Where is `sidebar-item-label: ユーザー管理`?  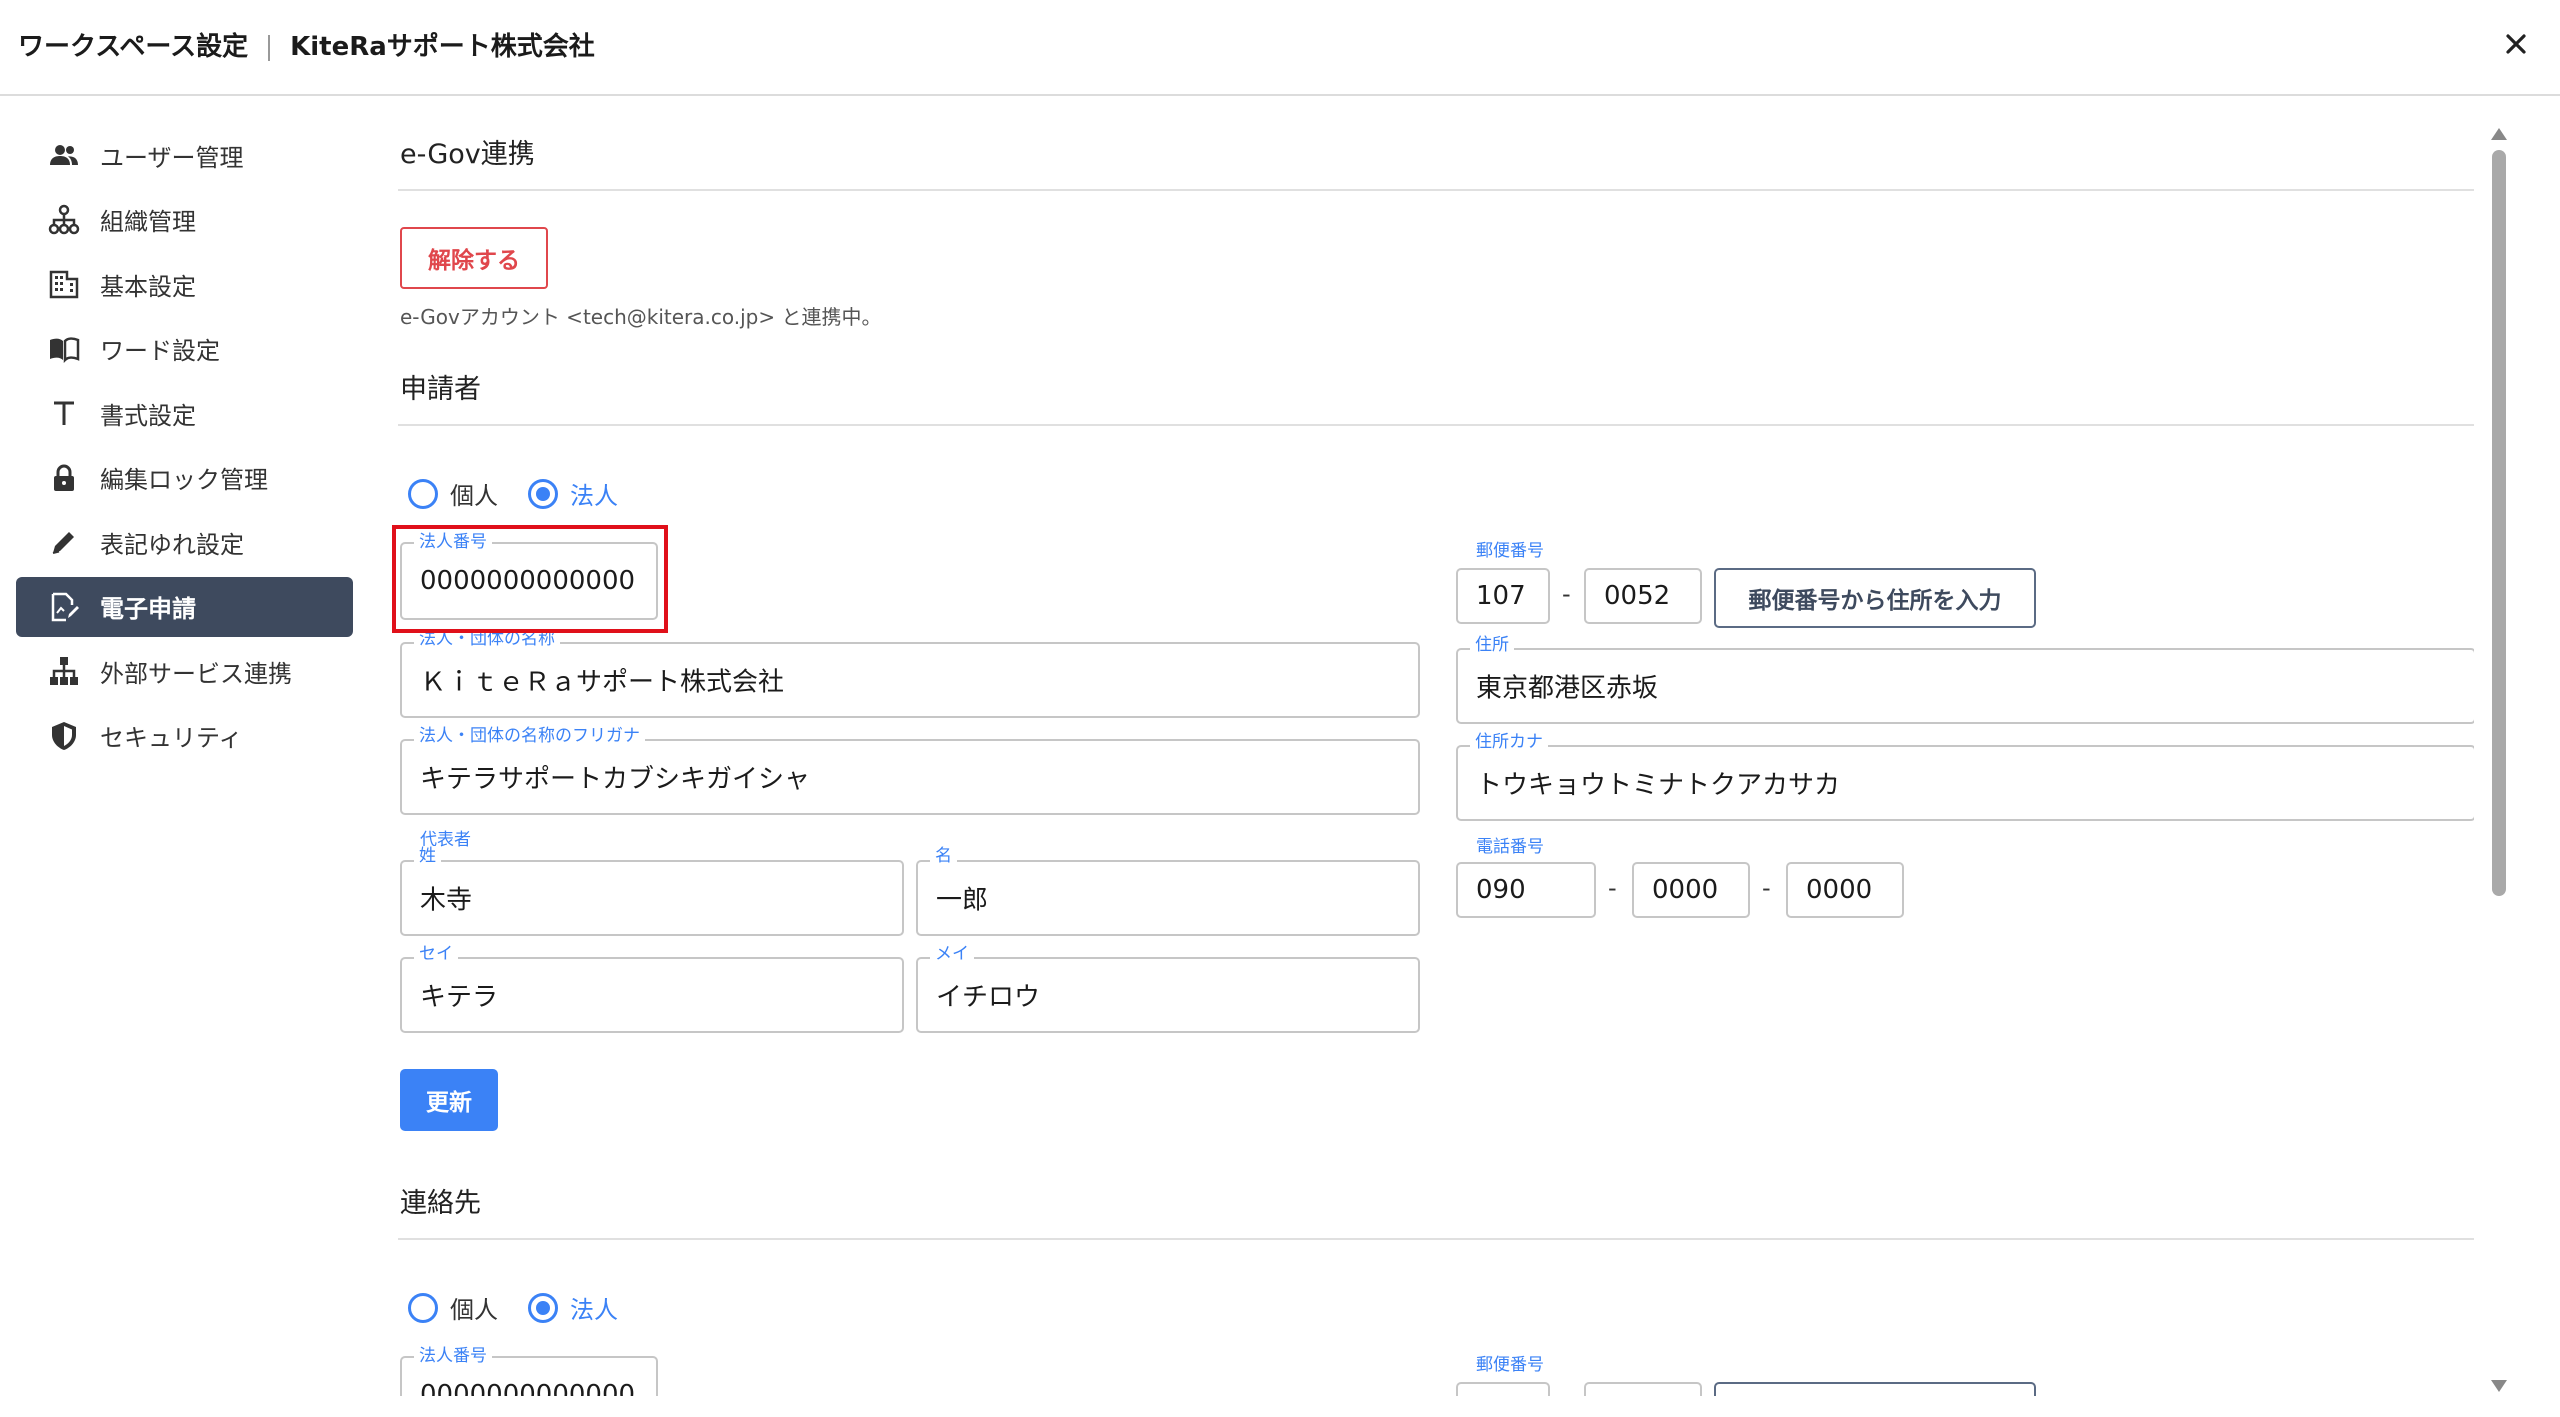
sidebar-item-label: ユーザー管理 is located at coordinates (172, 157).